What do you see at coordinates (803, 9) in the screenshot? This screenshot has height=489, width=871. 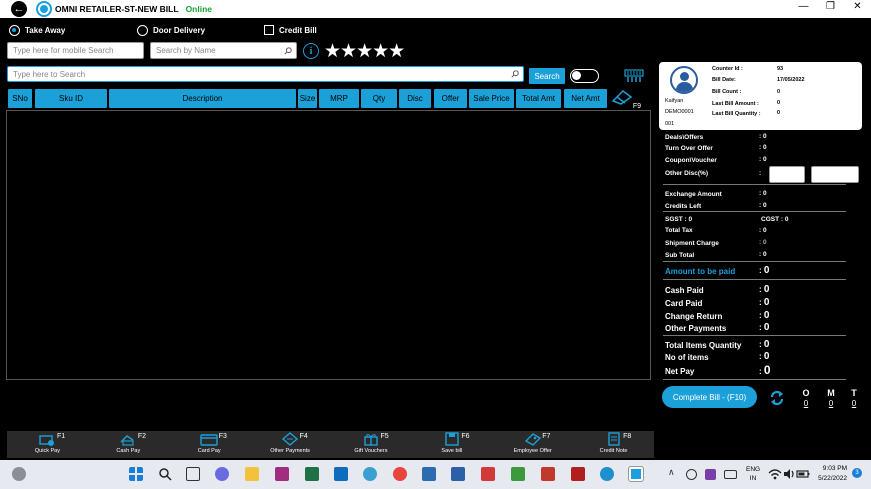 I see `minimize-button: —` at bounding box center [803, 9].